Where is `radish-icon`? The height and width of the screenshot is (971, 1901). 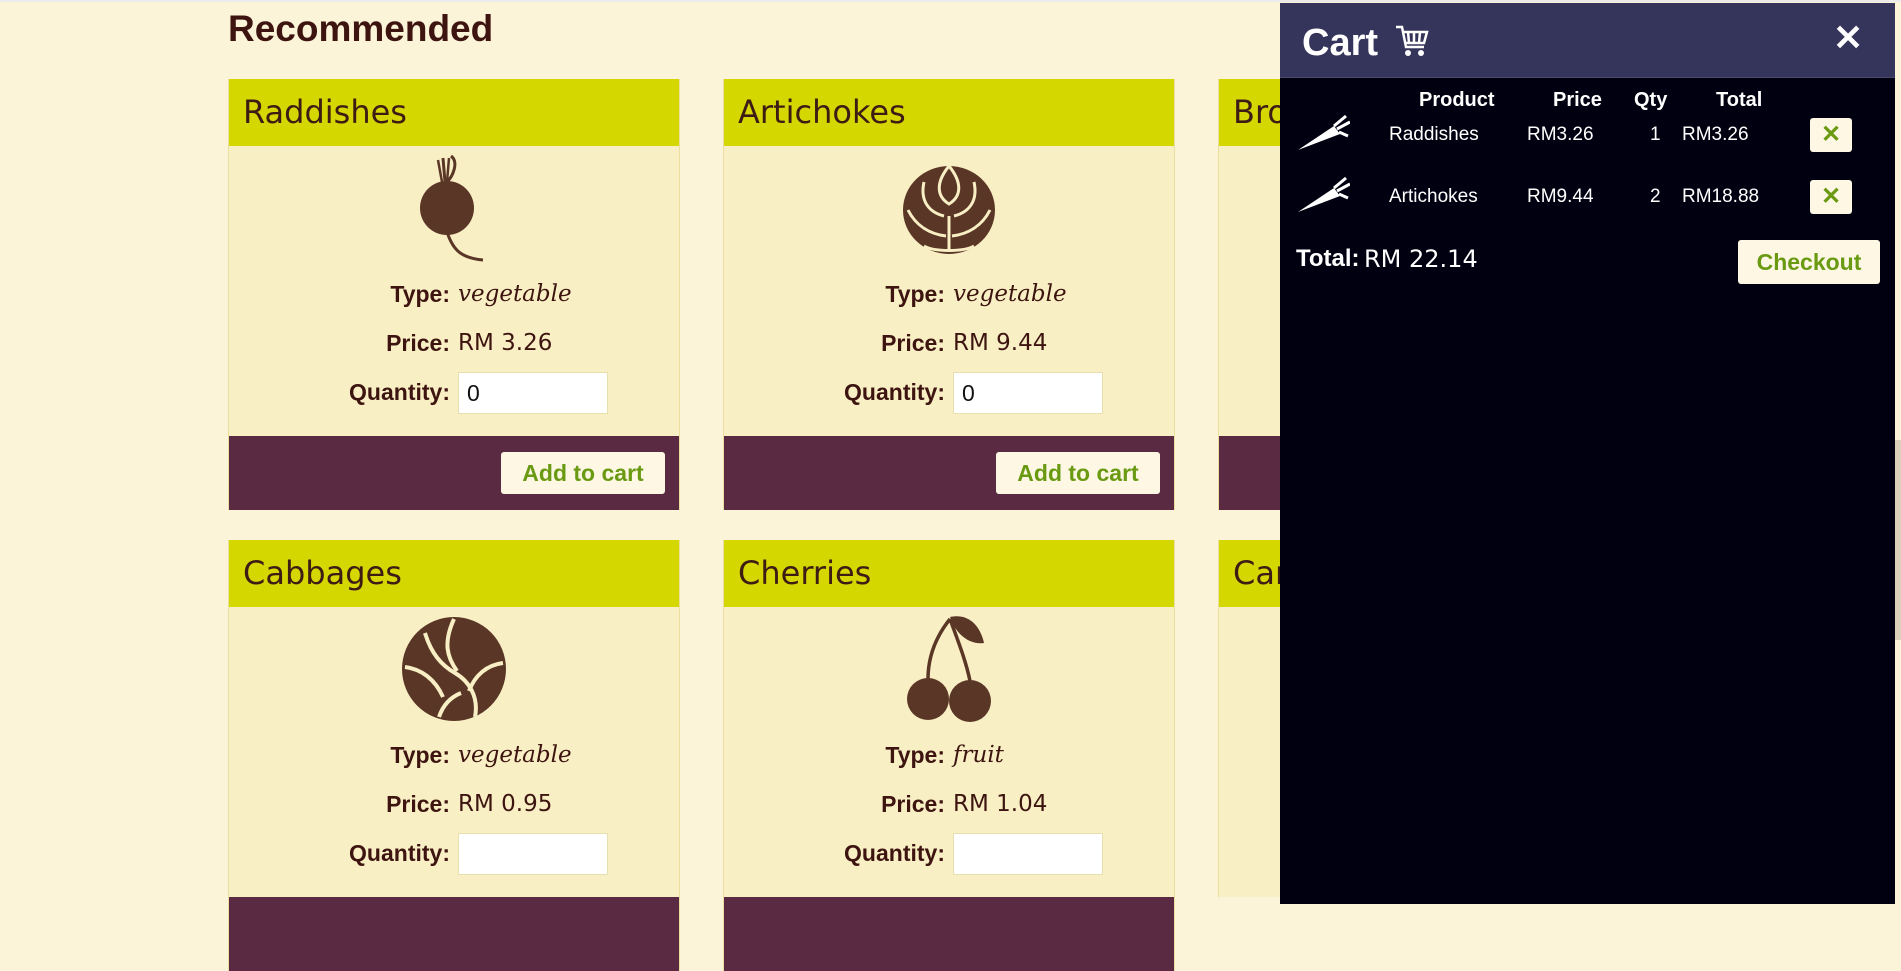 radish-icon is located at coordinates (454, 207).